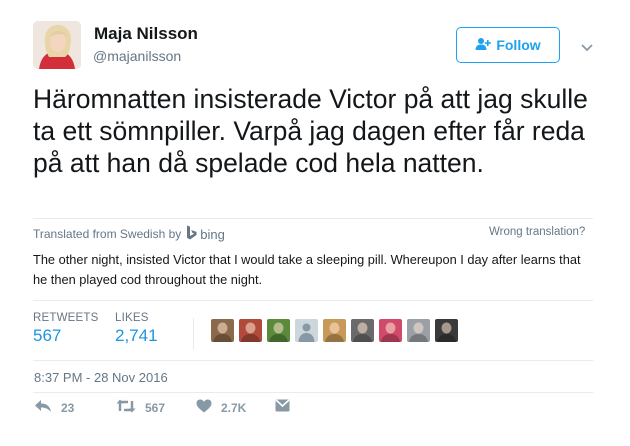  Describe the element at coordinates (66, 329) in the screenshot. I see `retweets-stat: RETWEETS 567` at that location.